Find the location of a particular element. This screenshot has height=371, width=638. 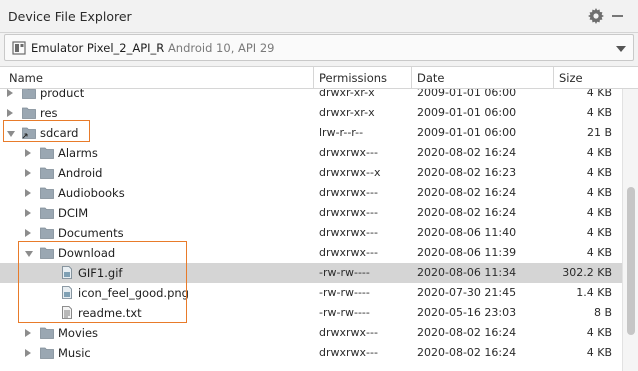

table-row: Music drwxrwx--- 2020-08-02 16:24 4 KB is located at coordinates (311, 353).